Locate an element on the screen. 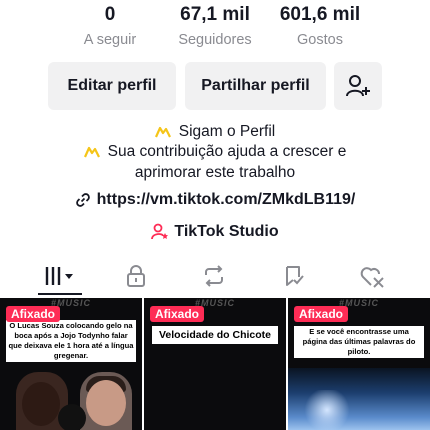 Image resolution: width=430 pixels, height=430 pixels. bio-text-2: Sua contribuição ajuda a crescer e is located at coordinates (227, 151).